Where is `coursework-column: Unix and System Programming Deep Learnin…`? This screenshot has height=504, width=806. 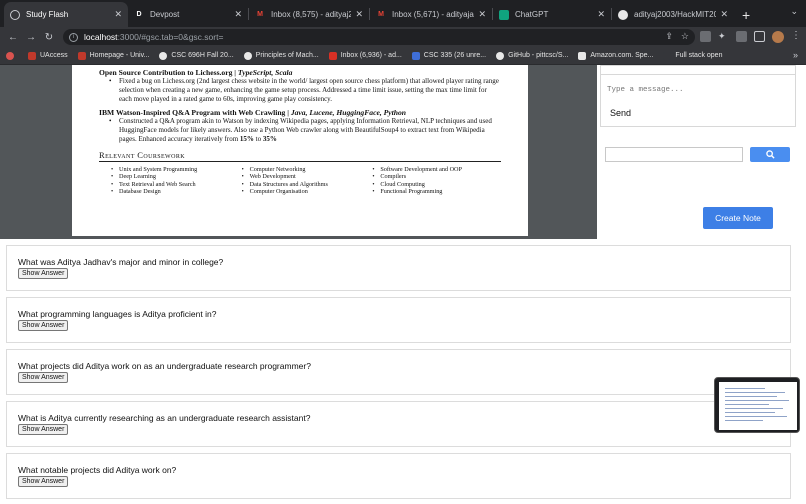 coursework-column: Unix and System Programming Deep Learnin… is located at coordinates (174, 181).